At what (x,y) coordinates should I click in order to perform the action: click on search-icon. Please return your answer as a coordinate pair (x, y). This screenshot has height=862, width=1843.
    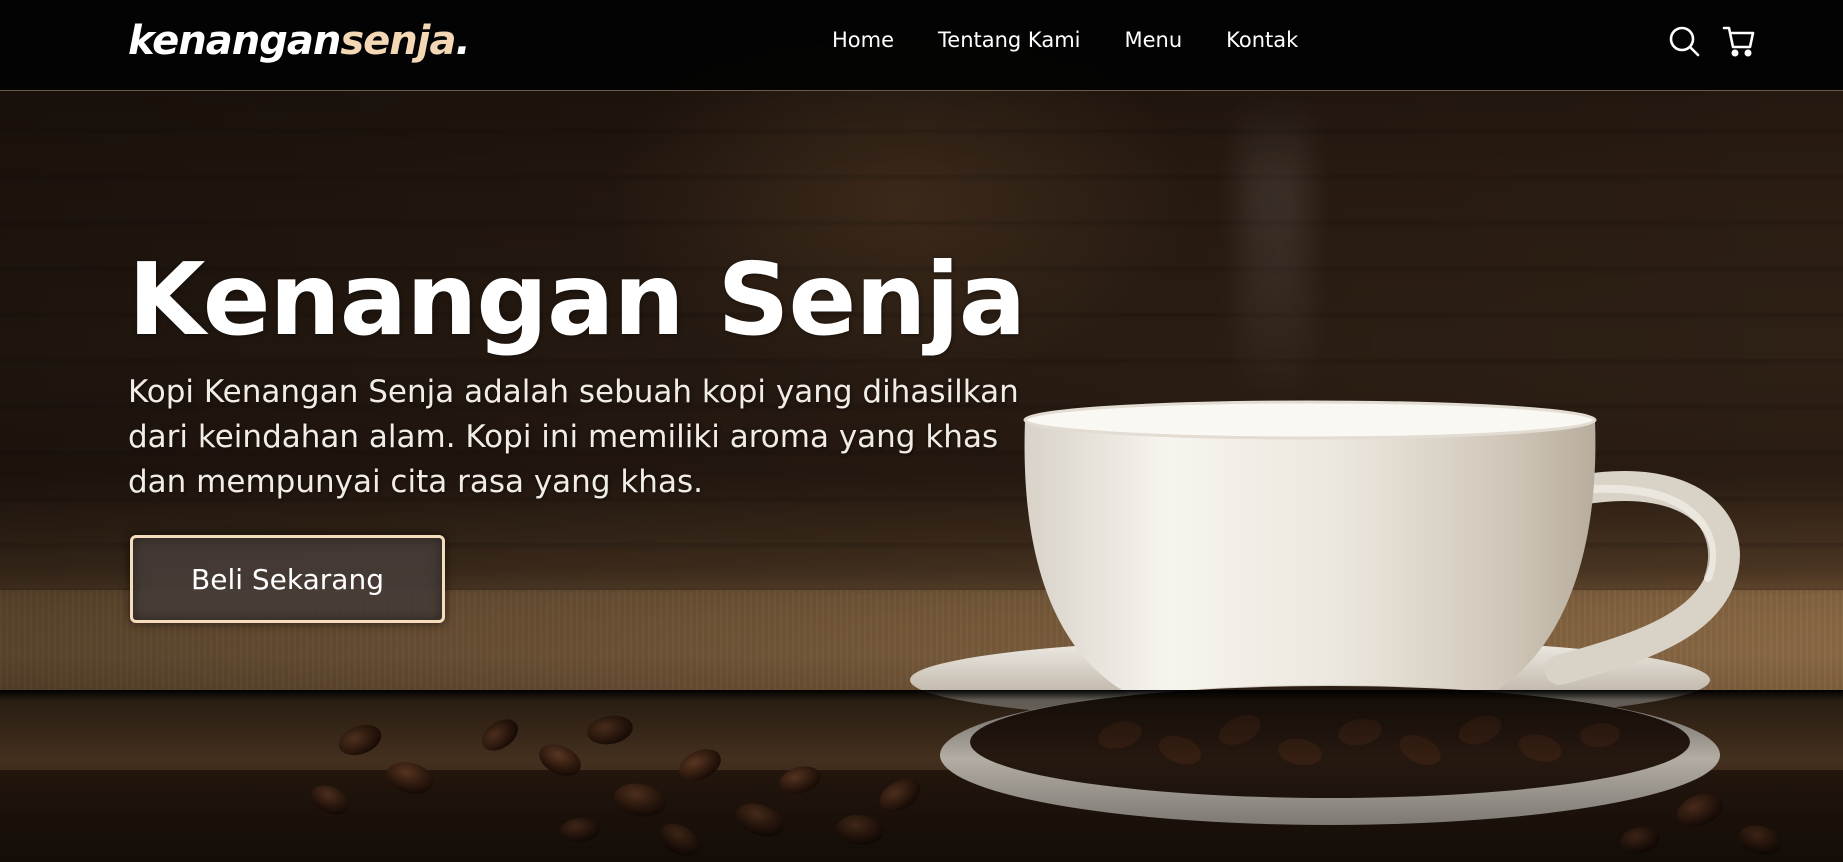
    Looking at the image, I should click on (1684, 41).